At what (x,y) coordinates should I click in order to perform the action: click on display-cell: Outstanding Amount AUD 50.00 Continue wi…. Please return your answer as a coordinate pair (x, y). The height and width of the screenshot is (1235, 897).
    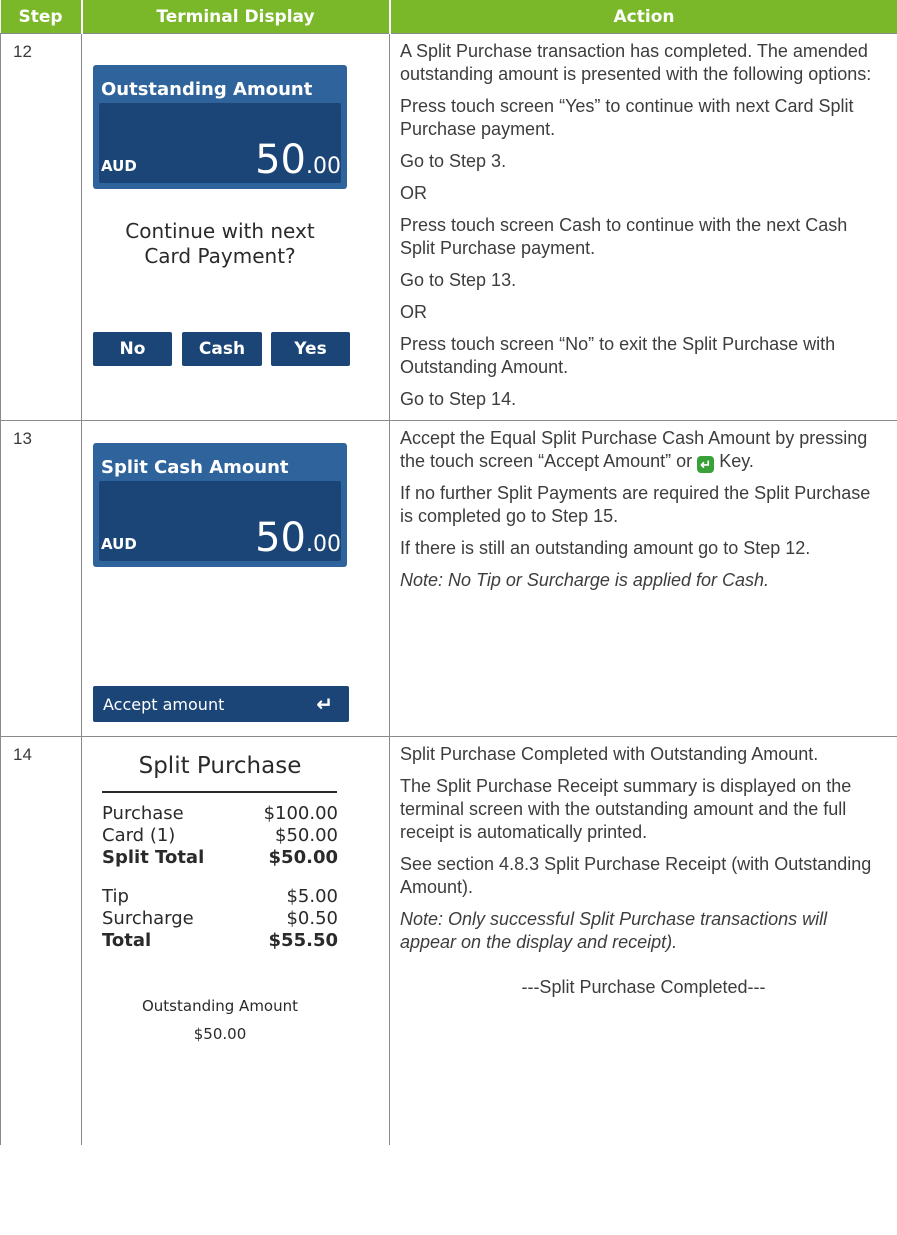
    Looking at the image, I should click on (235, 227).